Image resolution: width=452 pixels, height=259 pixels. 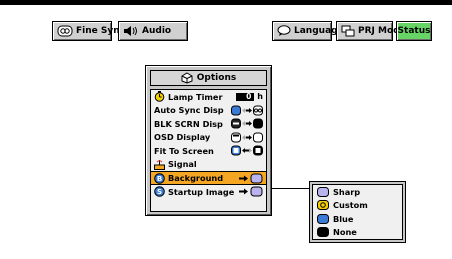 What do you see at coordinates (347, 191) in the screenshot?
I see `sharp-label: Sharp` at bounding box center [347, 191].